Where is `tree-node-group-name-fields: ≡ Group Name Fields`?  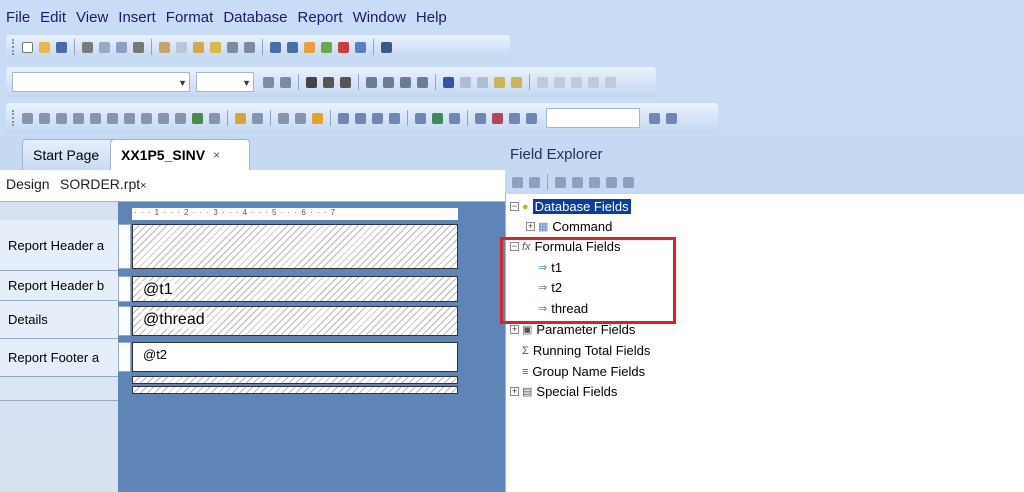 tree-node-group-name-fields: ≡ Group Name Fields is located at coordinates (583, 371).